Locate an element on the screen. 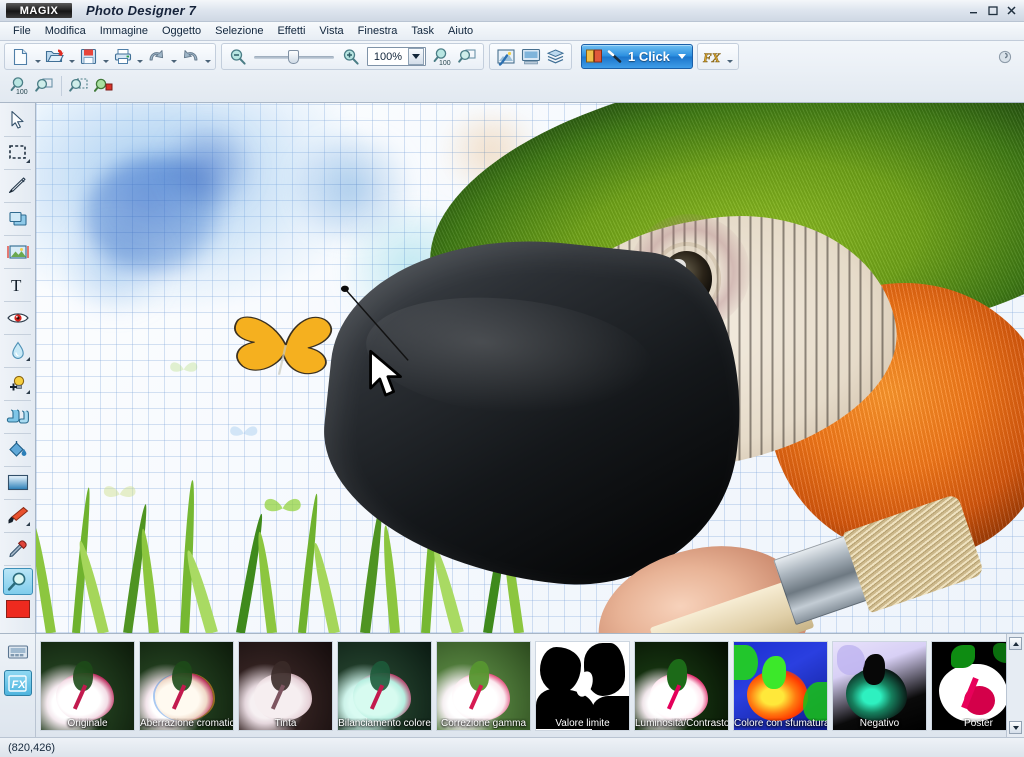 The width and height of the screenshot is (1024, 757). undo-caret is located at coordinates (173, 56).